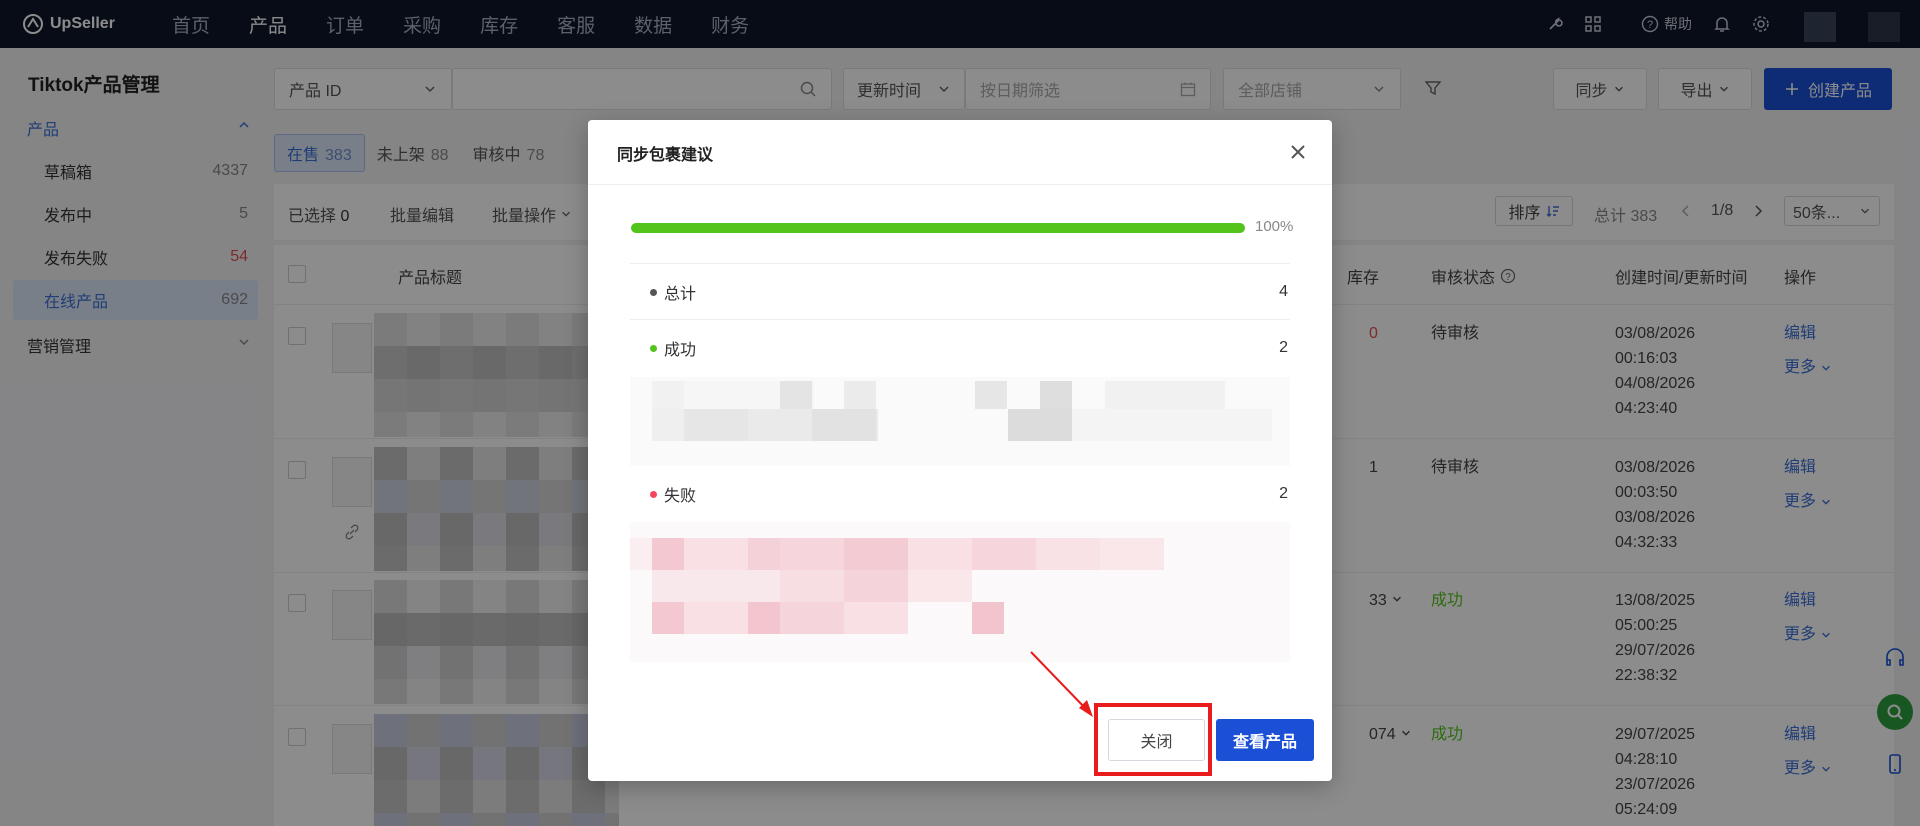 The image size is (1920, 826). Describe the element at coordinates (653, 292) in the screenshot. I see `total-dot` at that location.